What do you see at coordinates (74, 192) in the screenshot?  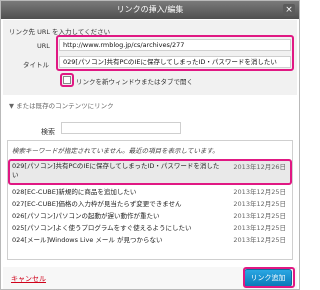 I see `result-title: 028[EC-CUBE]新規的に商品を追加したい` at bounding box center [74, 192].